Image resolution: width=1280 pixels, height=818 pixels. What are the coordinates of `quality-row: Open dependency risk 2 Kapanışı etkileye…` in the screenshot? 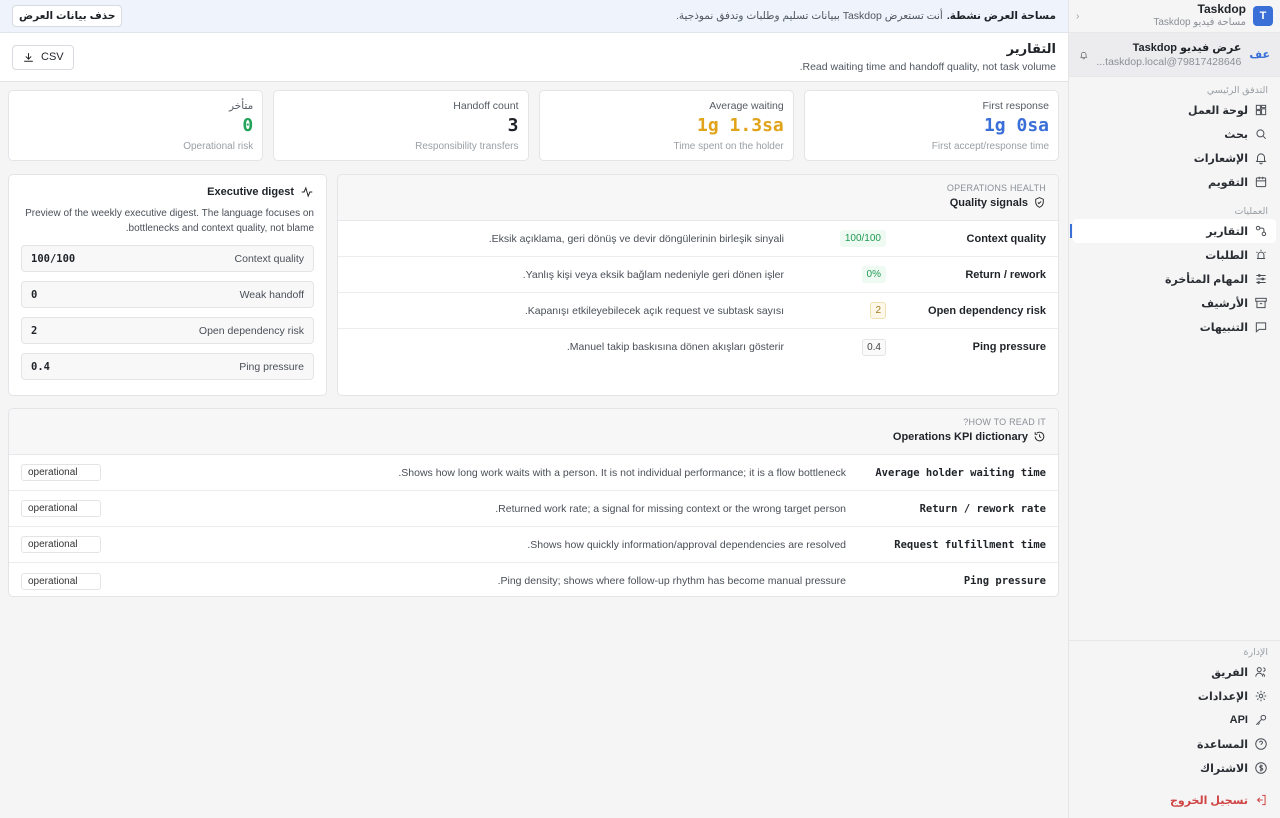 It's located at (698, 311).